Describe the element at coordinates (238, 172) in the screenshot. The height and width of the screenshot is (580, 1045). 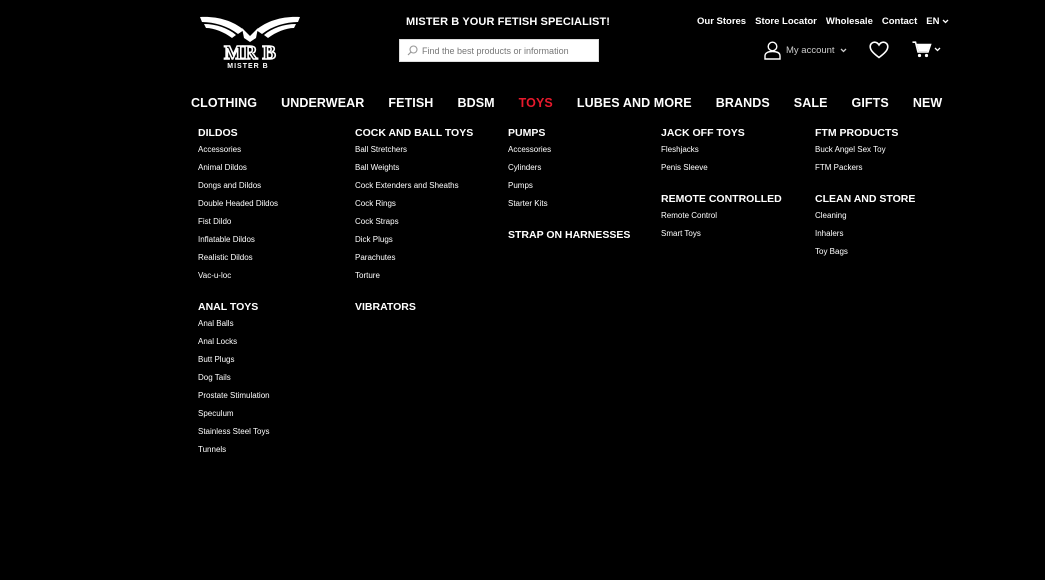
I see `menu-link: Animal Dildos` at that location.